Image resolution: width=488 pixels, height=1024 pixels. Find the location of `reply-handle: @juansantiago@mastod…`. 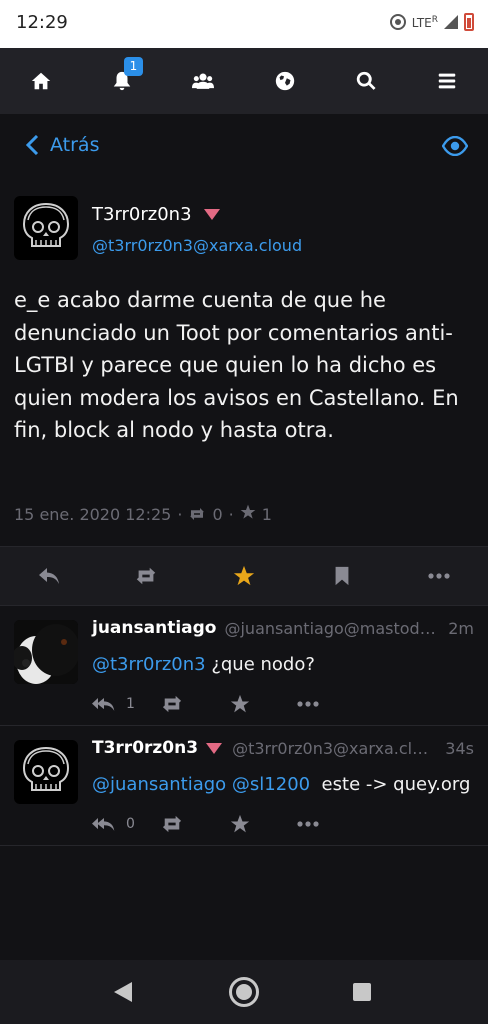

reply-handle: @juansantiago@mastod… is located at coordinates (331, 628).